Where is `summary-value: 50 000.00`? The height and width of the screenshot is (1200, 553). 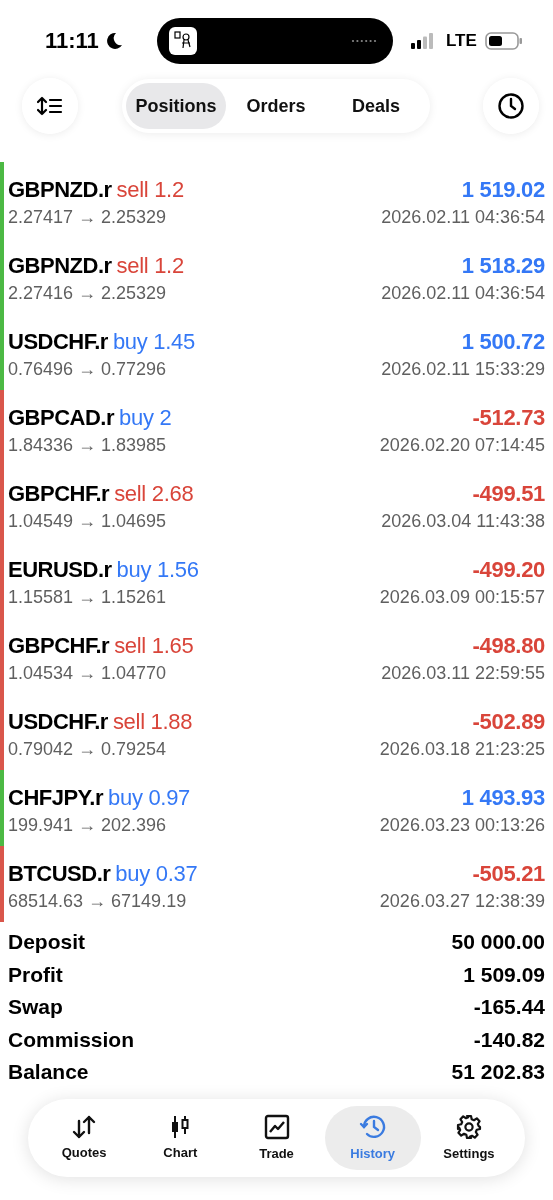
summary-value: 50 000.00 is located at coordinates (498, 942).